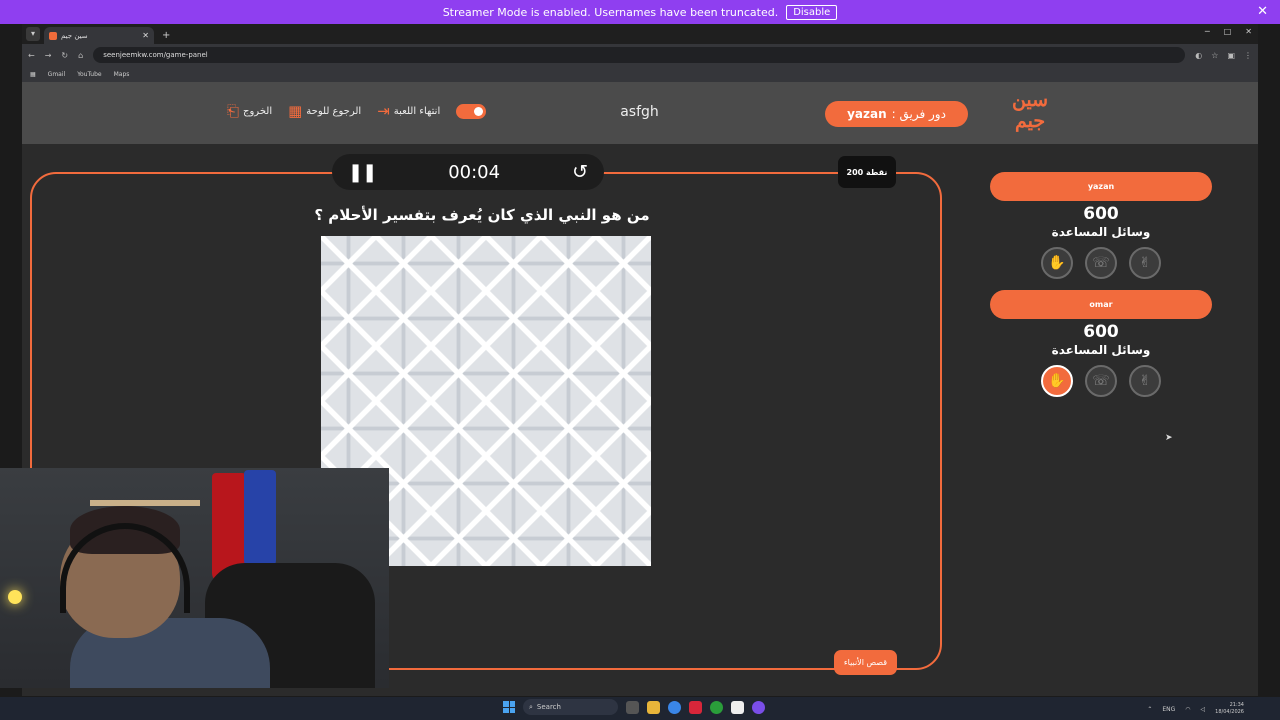  Describe the element at coordinates (260, 520) in the screenshot. I see `webcam-jersey-blue` at that location.